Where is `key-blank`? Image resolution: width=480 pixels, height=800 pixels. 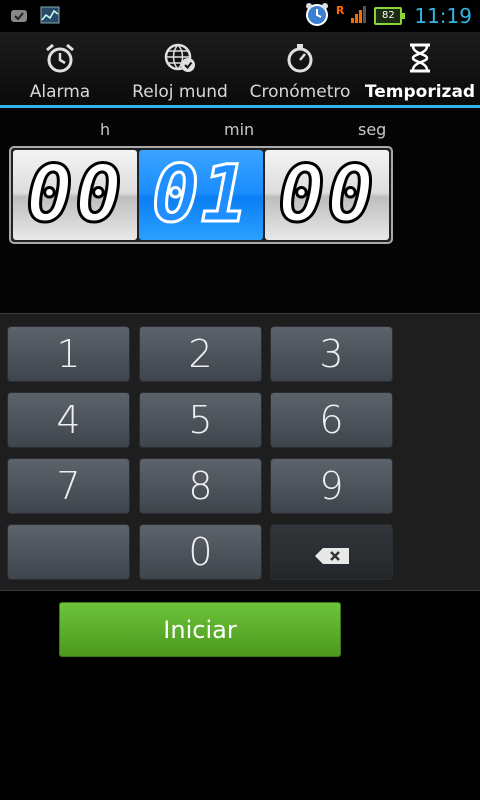 key-blank is located at coordinates (68, 552).